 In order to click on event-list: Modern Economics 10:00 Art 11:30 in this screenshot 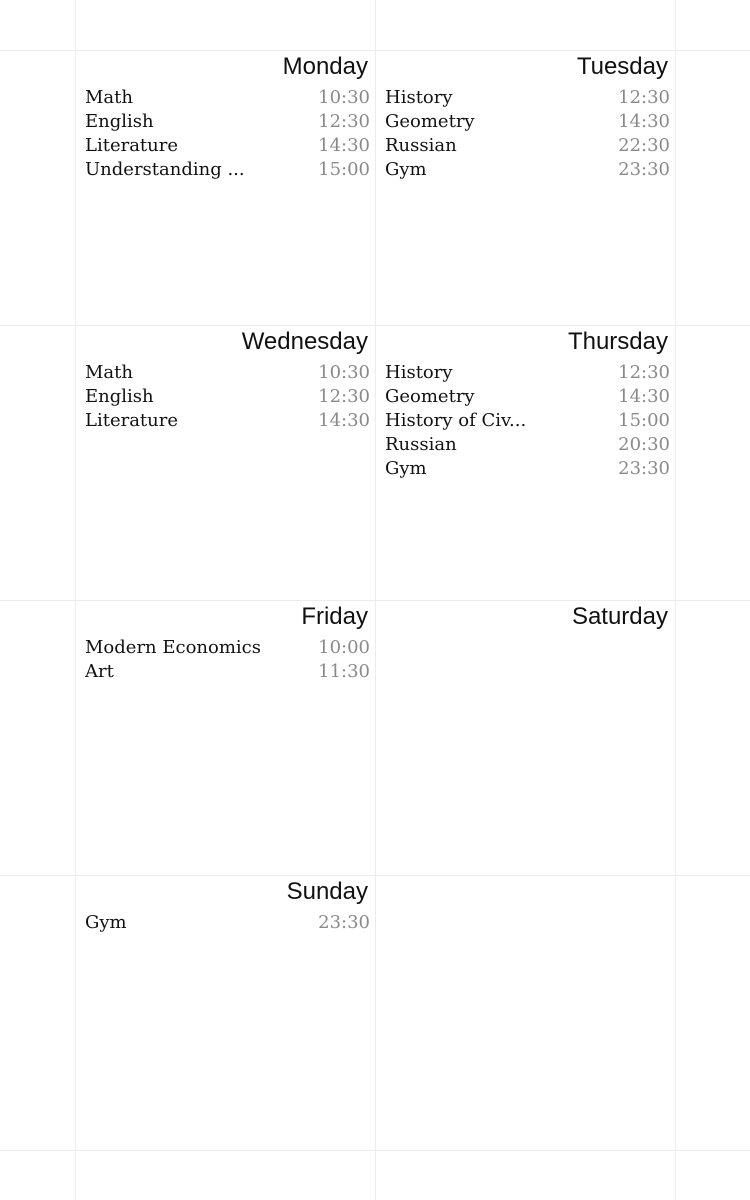, I will do `click(227, 660)`.